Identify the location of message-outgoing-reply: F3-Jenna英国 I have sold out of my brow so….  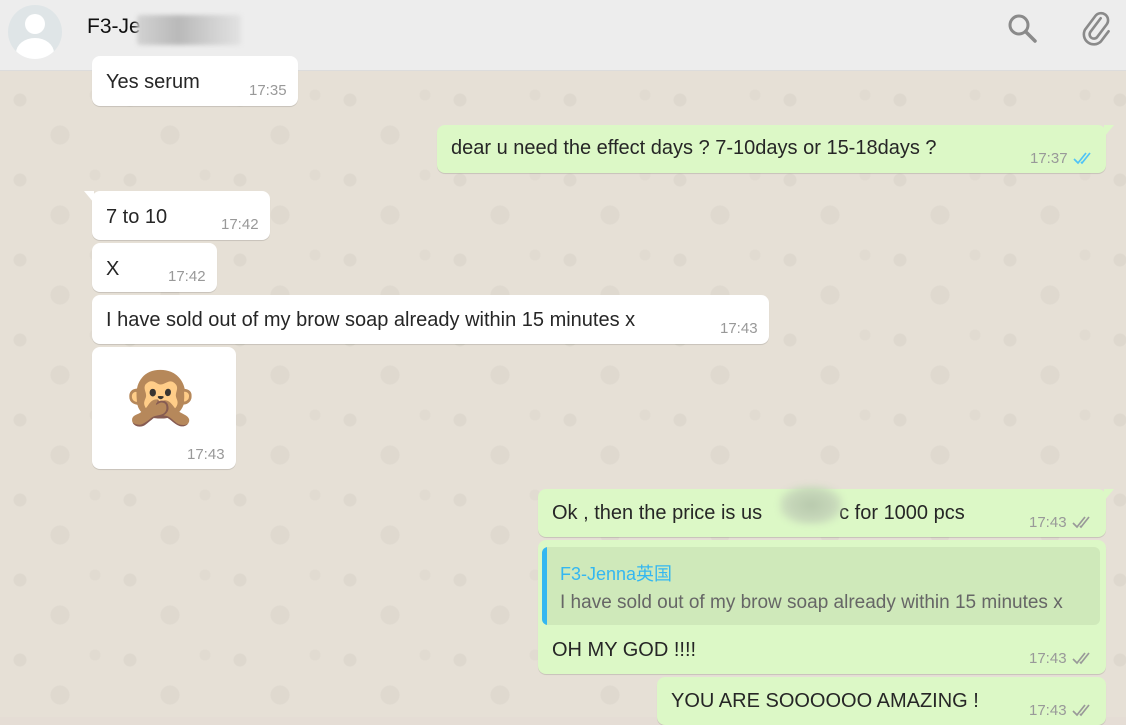
(822, 607).